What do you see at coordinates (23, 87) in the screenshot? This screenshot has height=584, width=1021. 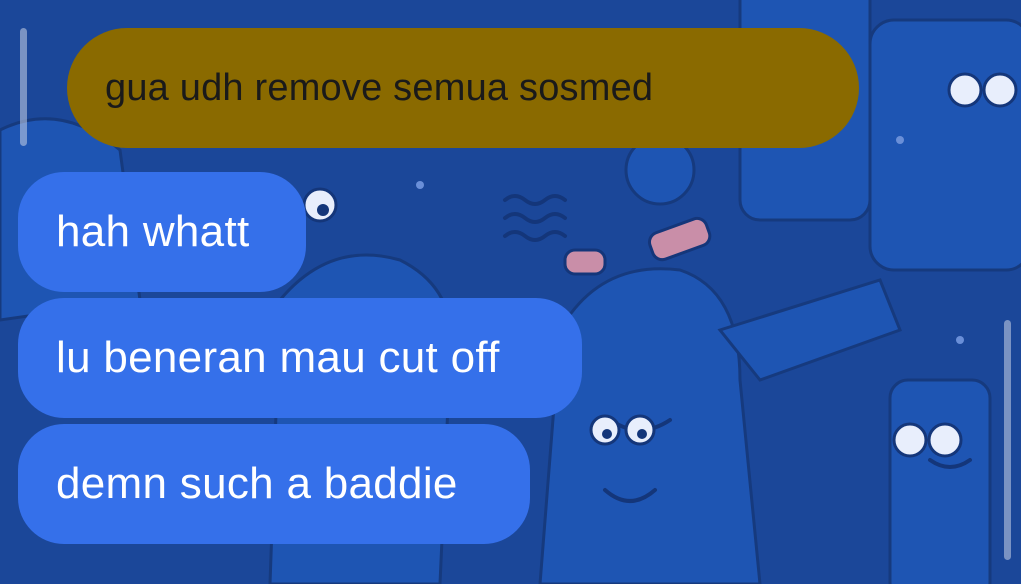 I see `left-scroll-indicator` at bounding box center [23, 87].